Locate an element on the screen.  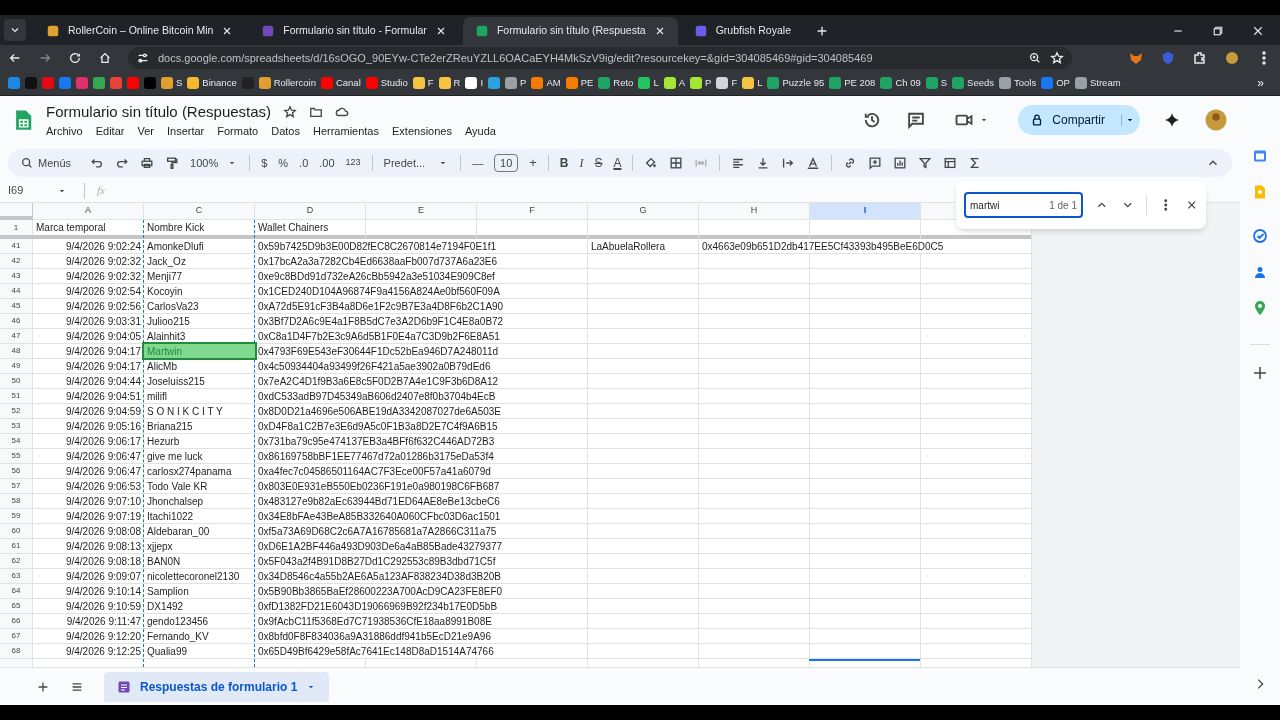
dec-less-button: .0 is located at coordinates (304, 163).